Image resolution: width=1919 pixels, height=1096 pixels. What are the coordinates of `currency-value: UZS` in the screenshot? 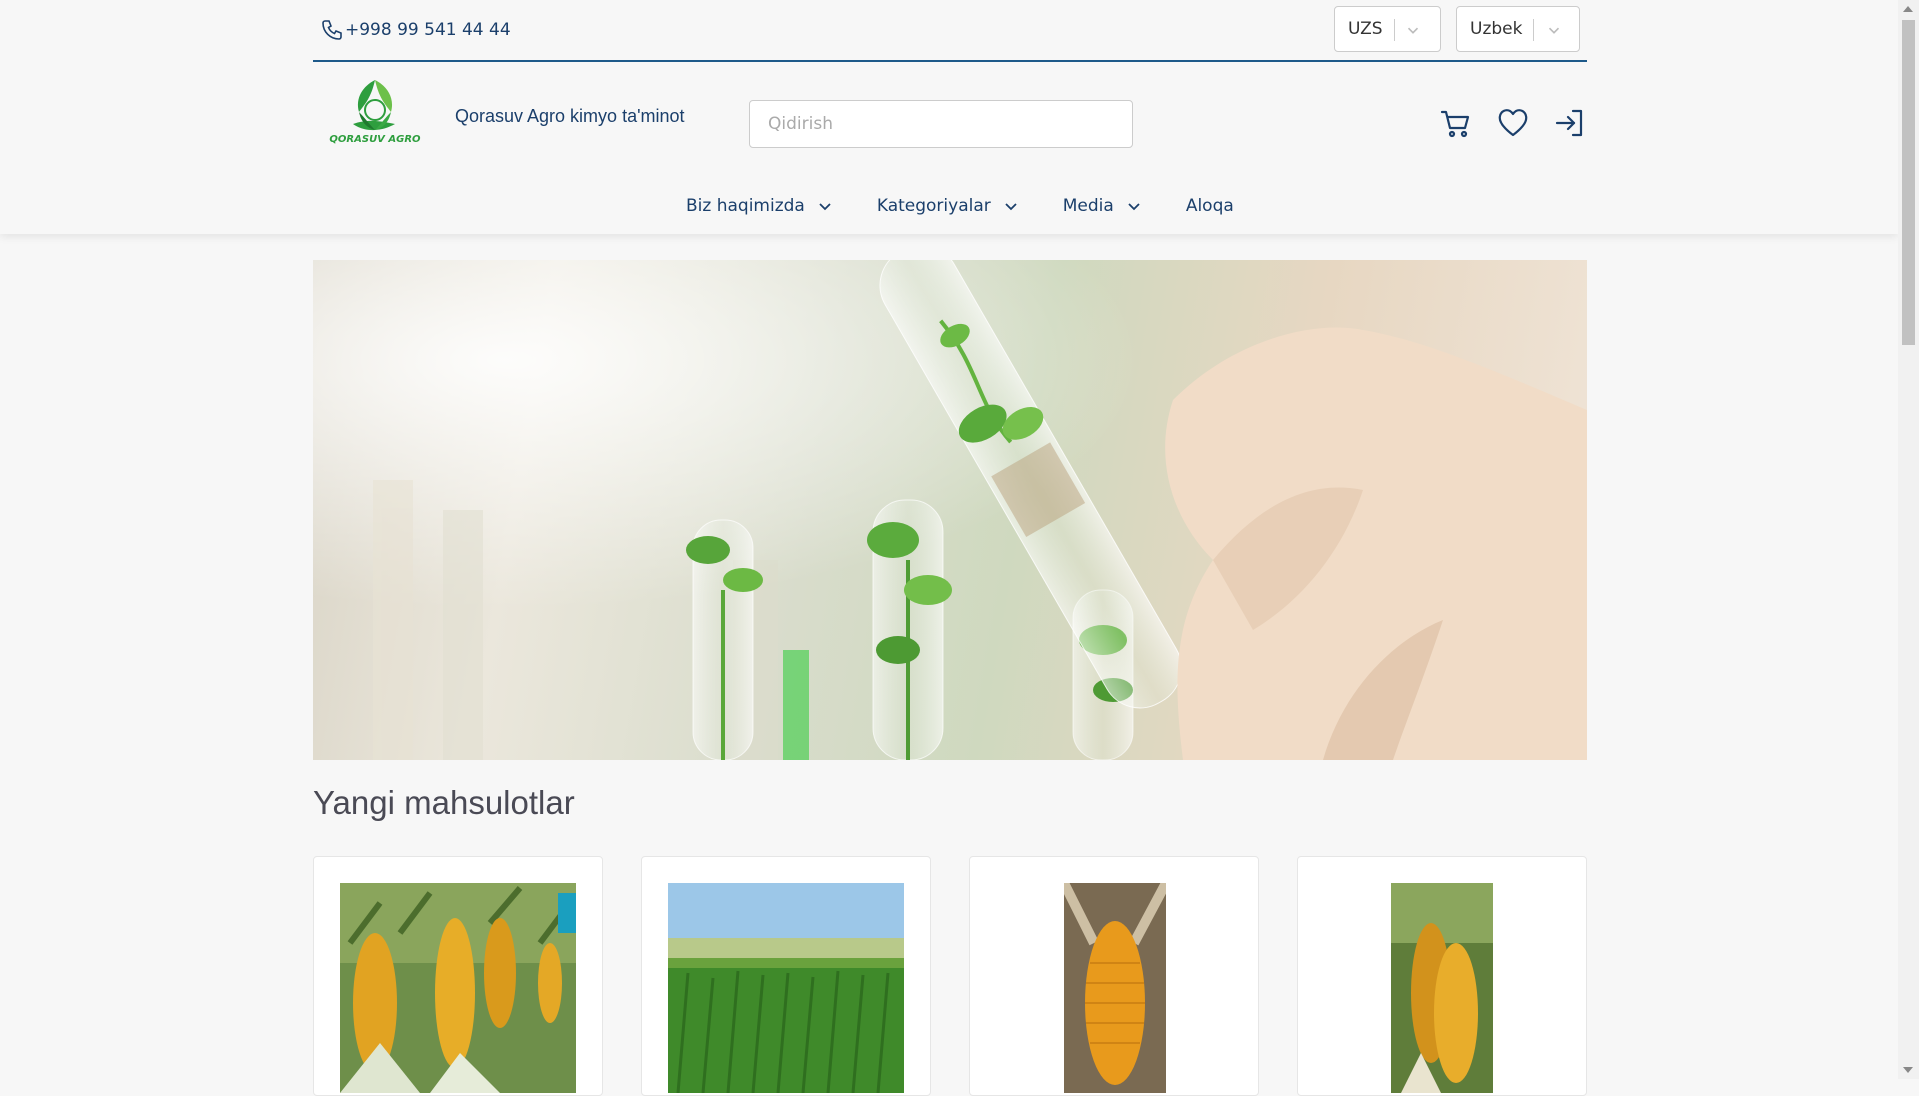 It's located at (1365, 29).